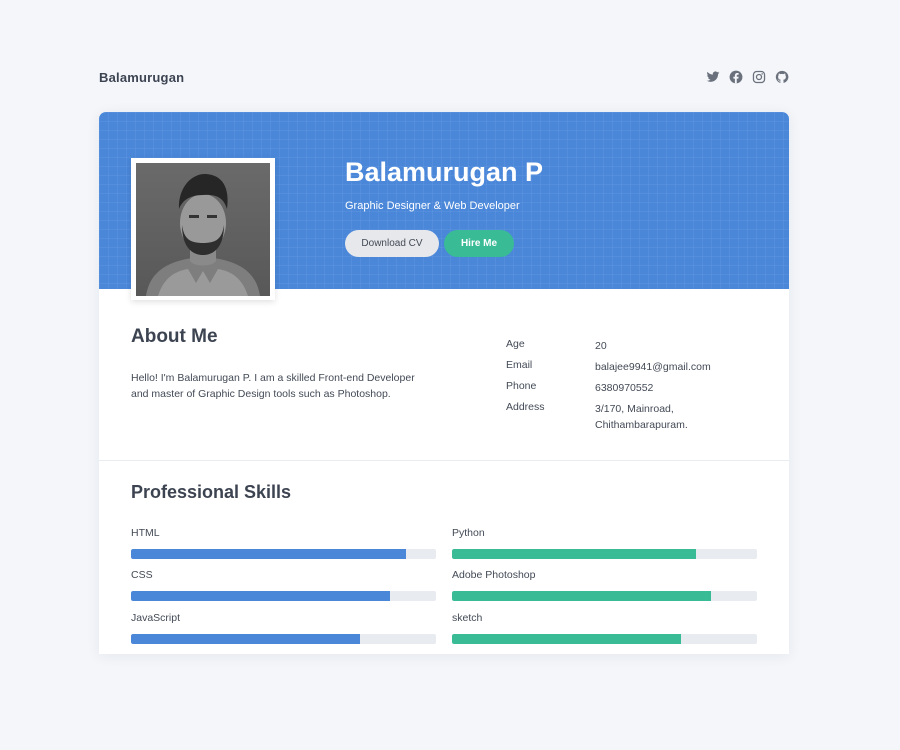 This screenshot has height=750, width=900. Describe the element at coordinates (392, 243) in the screenshot. I see `download-cv-button: Download CV` at that location.